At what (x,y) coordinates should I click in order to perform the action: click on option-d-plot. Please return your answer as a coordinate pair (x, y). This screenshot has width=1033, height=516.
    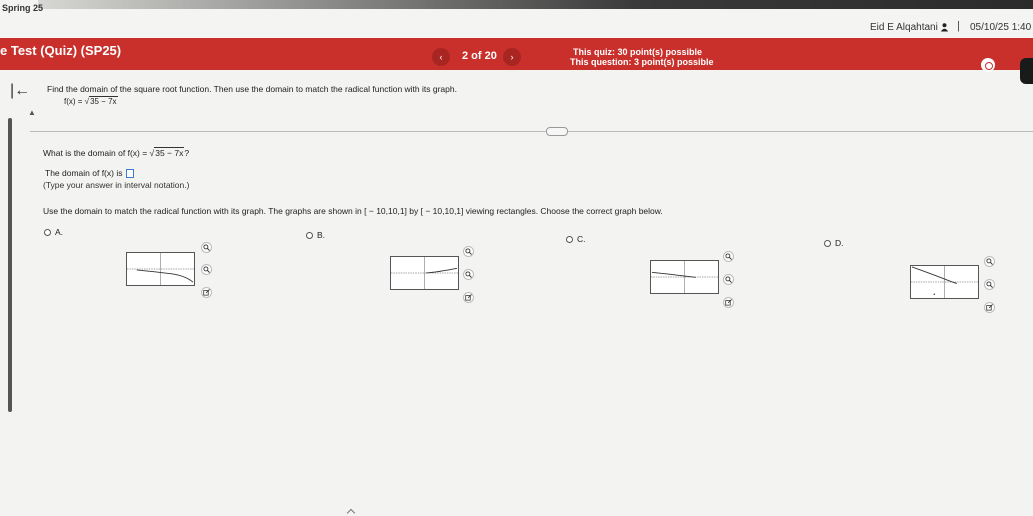
    Looking at the image, I should click on (944, 282).